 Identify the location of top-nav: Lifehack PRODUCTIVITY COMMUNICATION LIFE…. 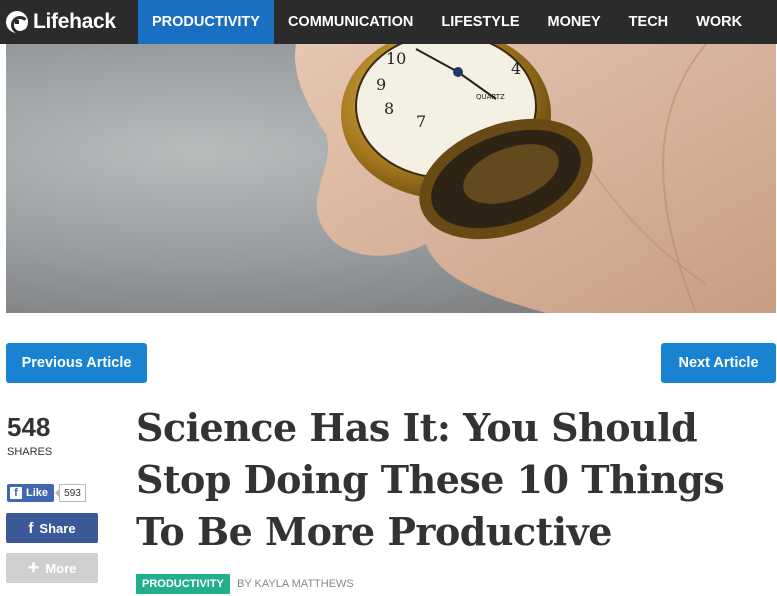
(388, 22).